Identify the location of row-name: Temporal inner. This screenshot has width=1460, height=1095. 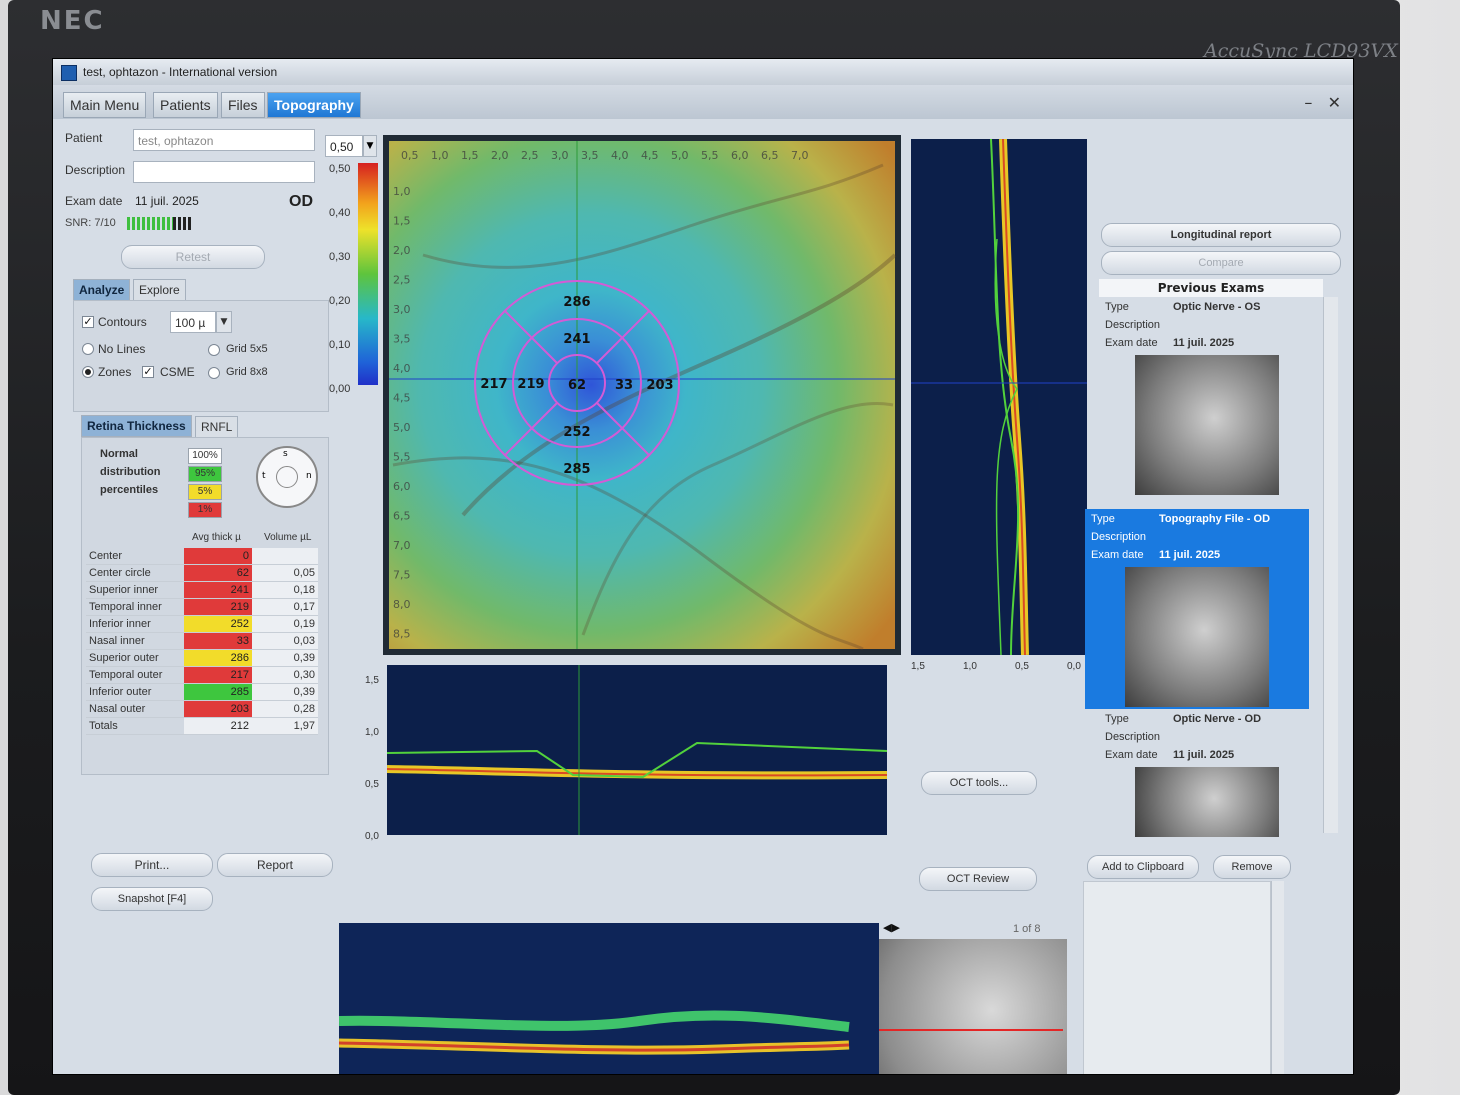
(135, 607).